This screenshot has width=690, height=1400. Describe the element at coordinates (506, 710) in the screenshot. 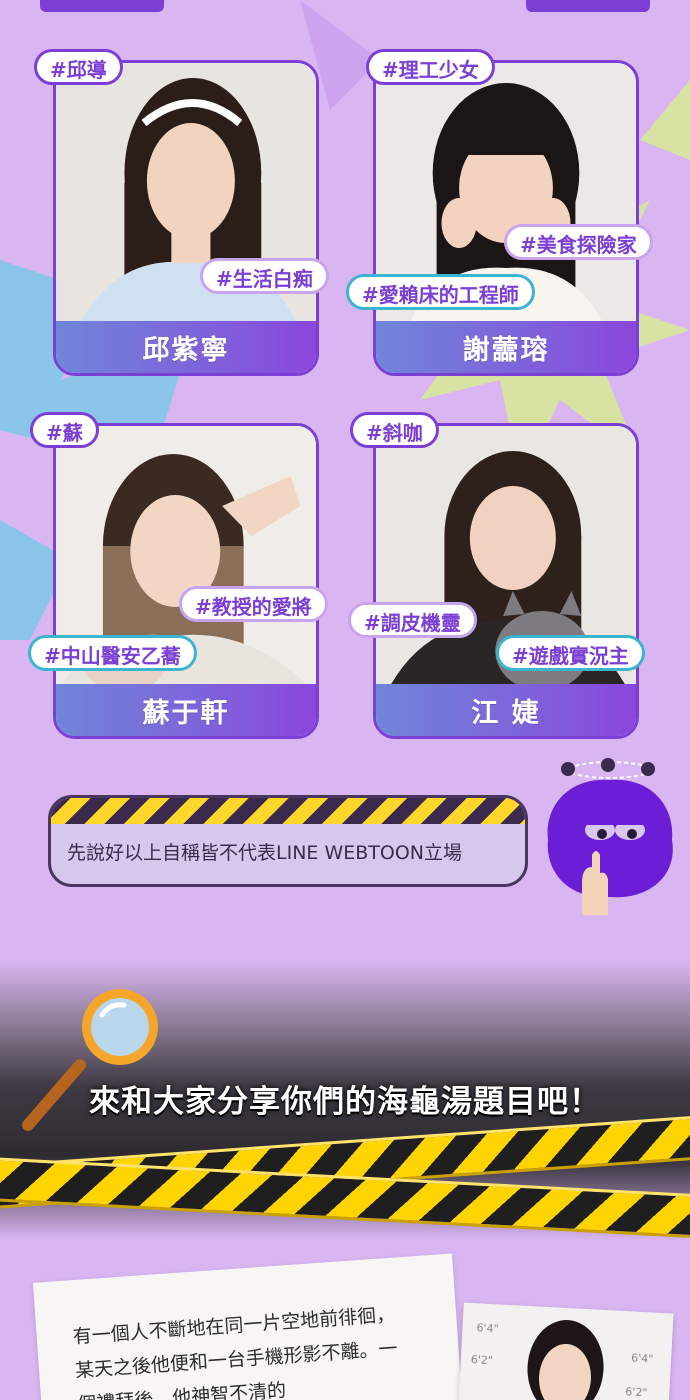

I see `profile-name-4: 江 婕` at that location.